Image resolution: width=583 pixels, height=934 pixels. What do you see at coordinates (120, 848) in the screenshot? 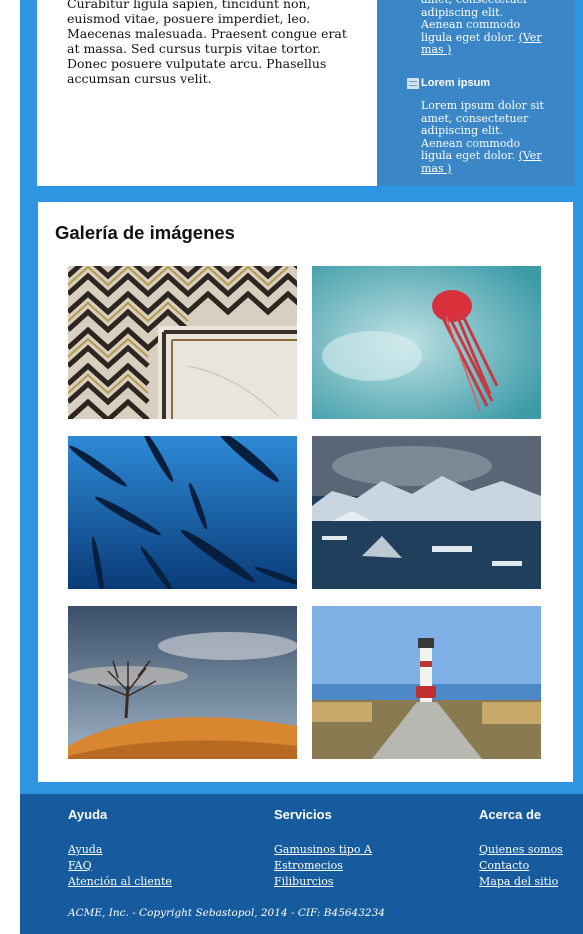
I see `footer-column-ayuda: Ayuda Ayuda FAQ Atención al cliente` at bounding box center [120, 848].